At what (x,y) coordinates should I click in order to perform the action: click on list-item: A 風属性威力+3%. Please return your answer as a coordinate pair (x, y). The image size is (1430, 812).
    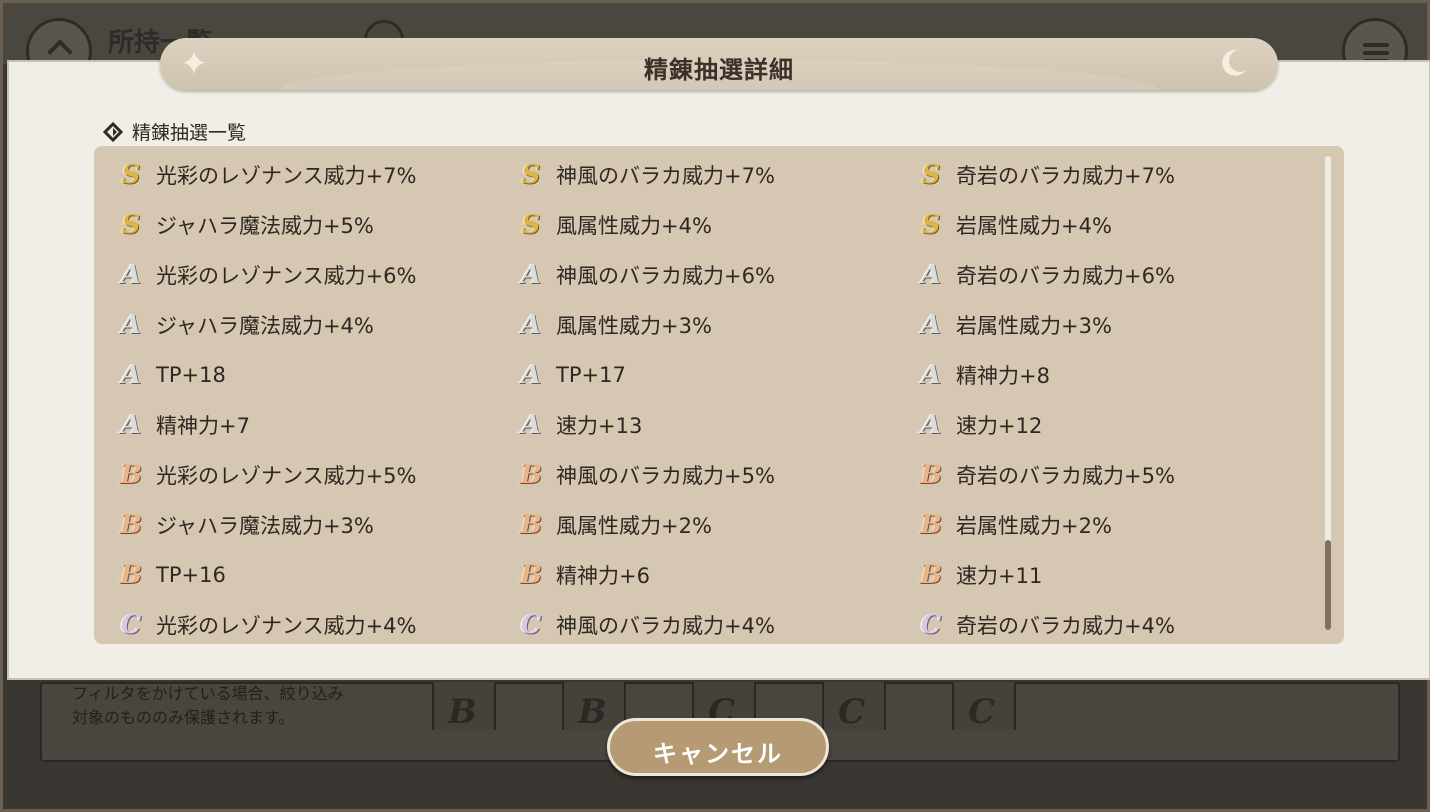
    Looking at the image, I should click on (614, 325).